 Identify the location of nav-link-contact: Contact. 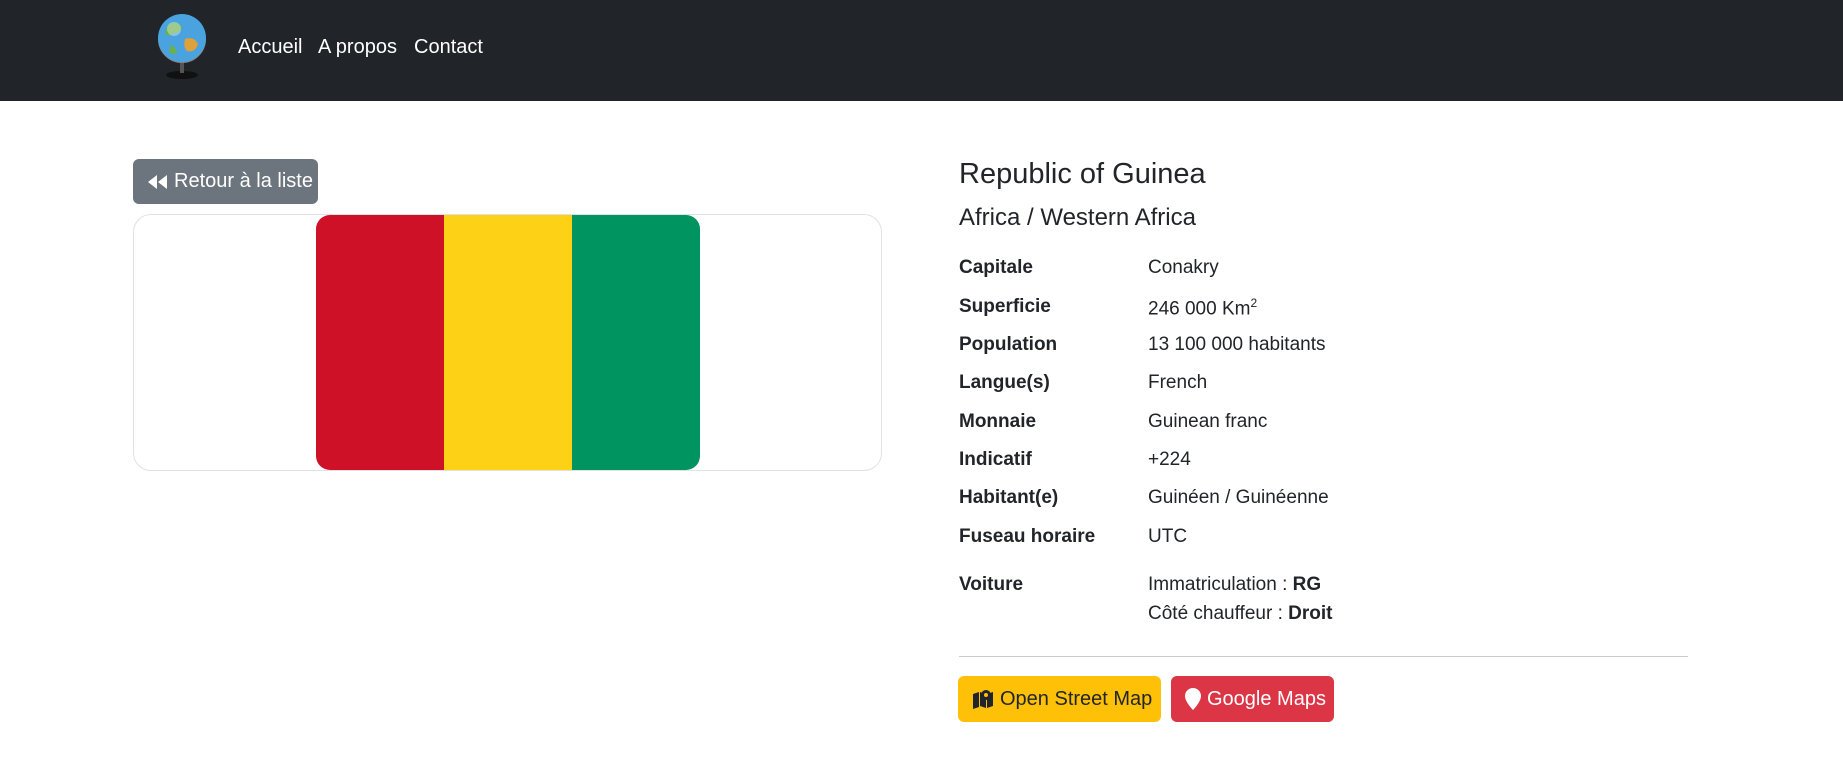
(448, 47).